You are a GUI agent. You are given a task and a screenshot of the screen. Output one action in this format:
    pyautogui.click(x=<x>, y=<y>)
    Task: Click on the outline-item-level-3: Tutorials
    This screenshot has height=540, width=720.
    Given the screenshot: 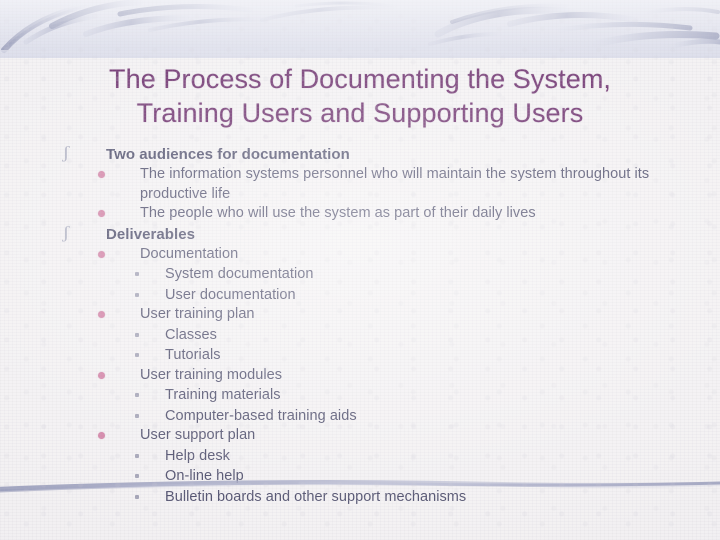 What is the action you would take?
    pyautogui.click(x=387, y=355)
    